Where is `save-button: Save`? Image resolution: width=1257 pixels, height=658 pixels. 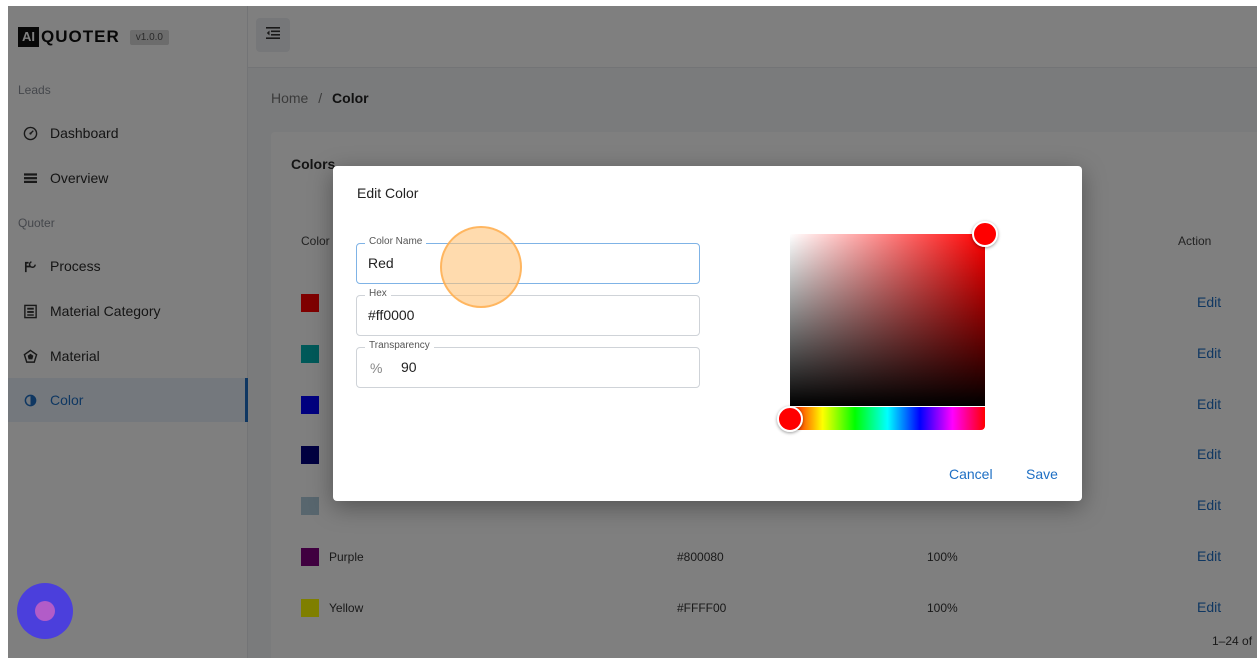 save-button: Save is located at coordinates (1042, 474).